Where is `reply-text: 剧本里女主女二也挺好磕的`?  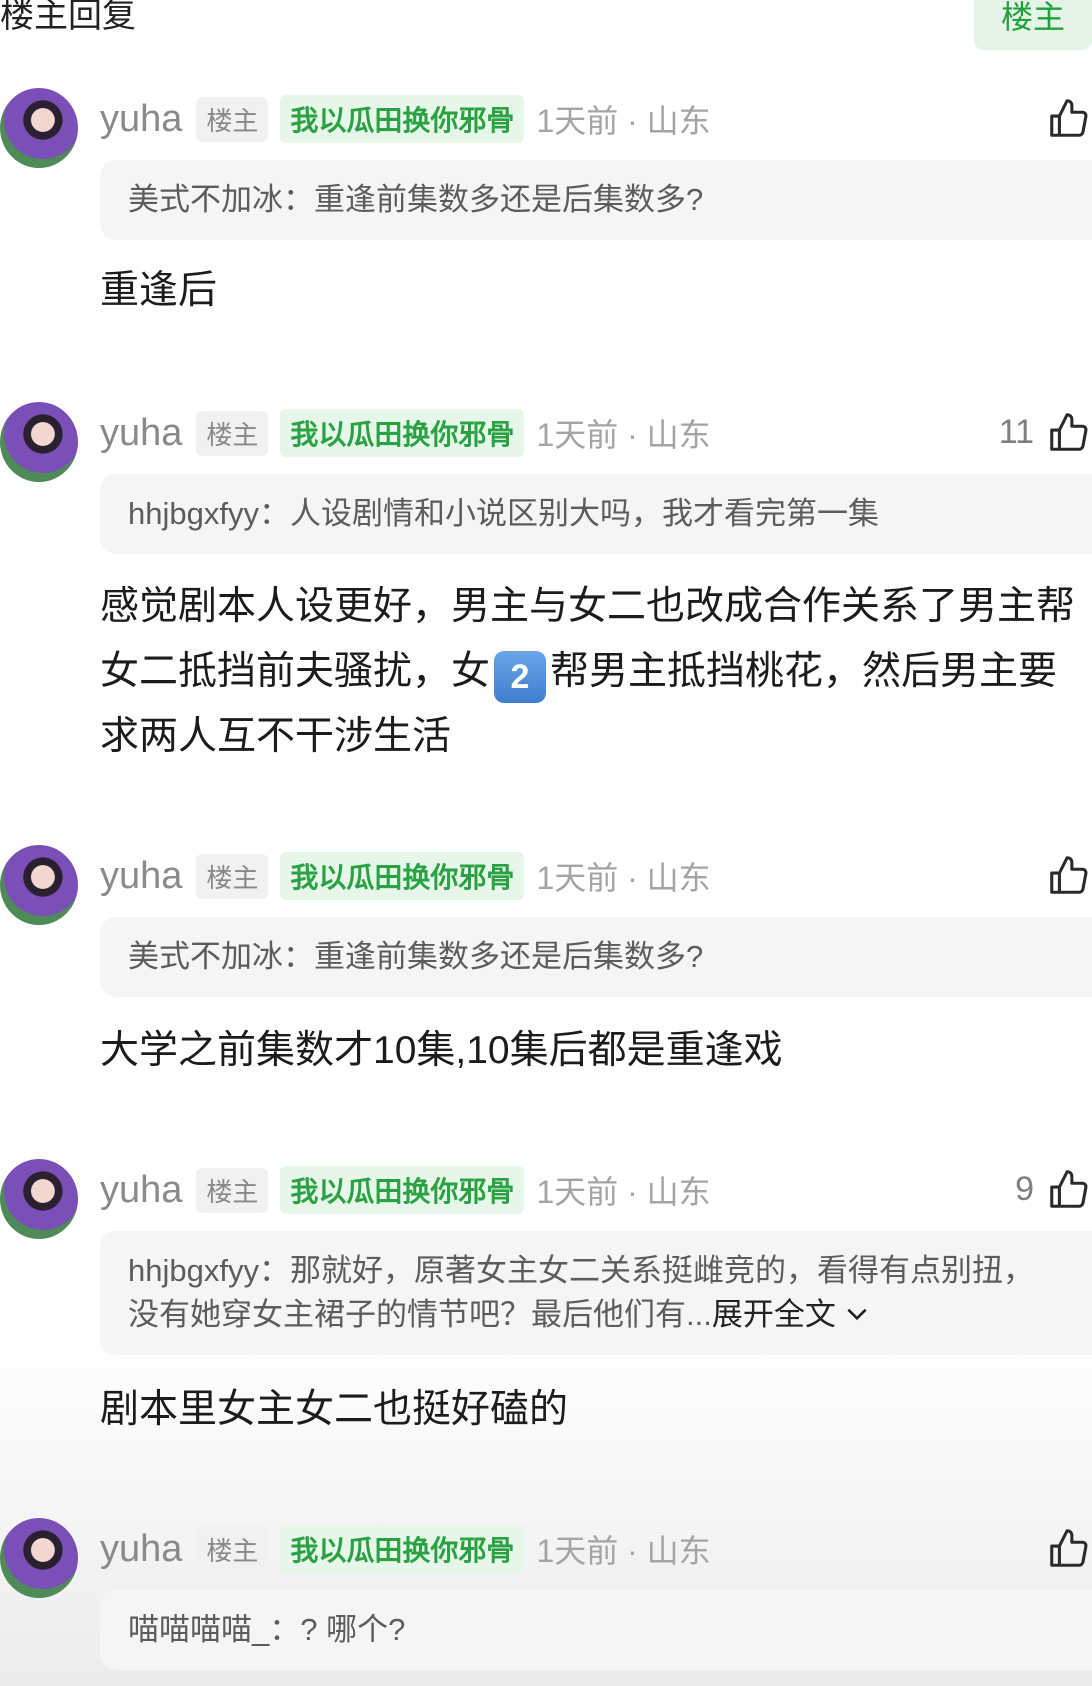 reply-text: 剧本里女主女二也挺好磕的 is located at coordinates (334, 1409).